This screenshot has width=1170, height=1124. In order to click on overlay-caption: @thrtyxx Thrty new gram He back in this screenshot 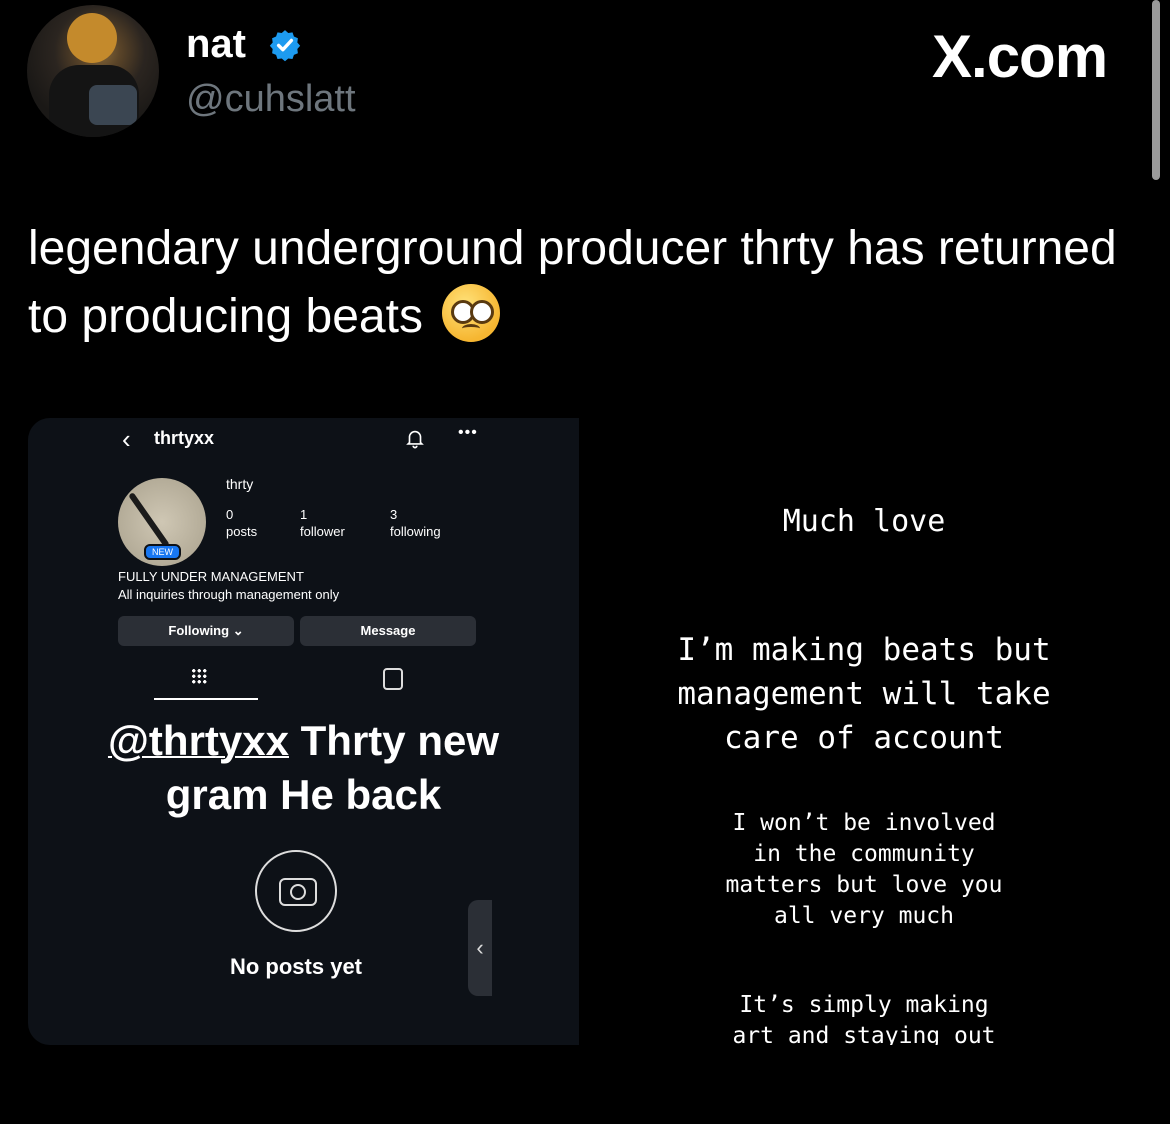, I will do `click(303, 767)`.